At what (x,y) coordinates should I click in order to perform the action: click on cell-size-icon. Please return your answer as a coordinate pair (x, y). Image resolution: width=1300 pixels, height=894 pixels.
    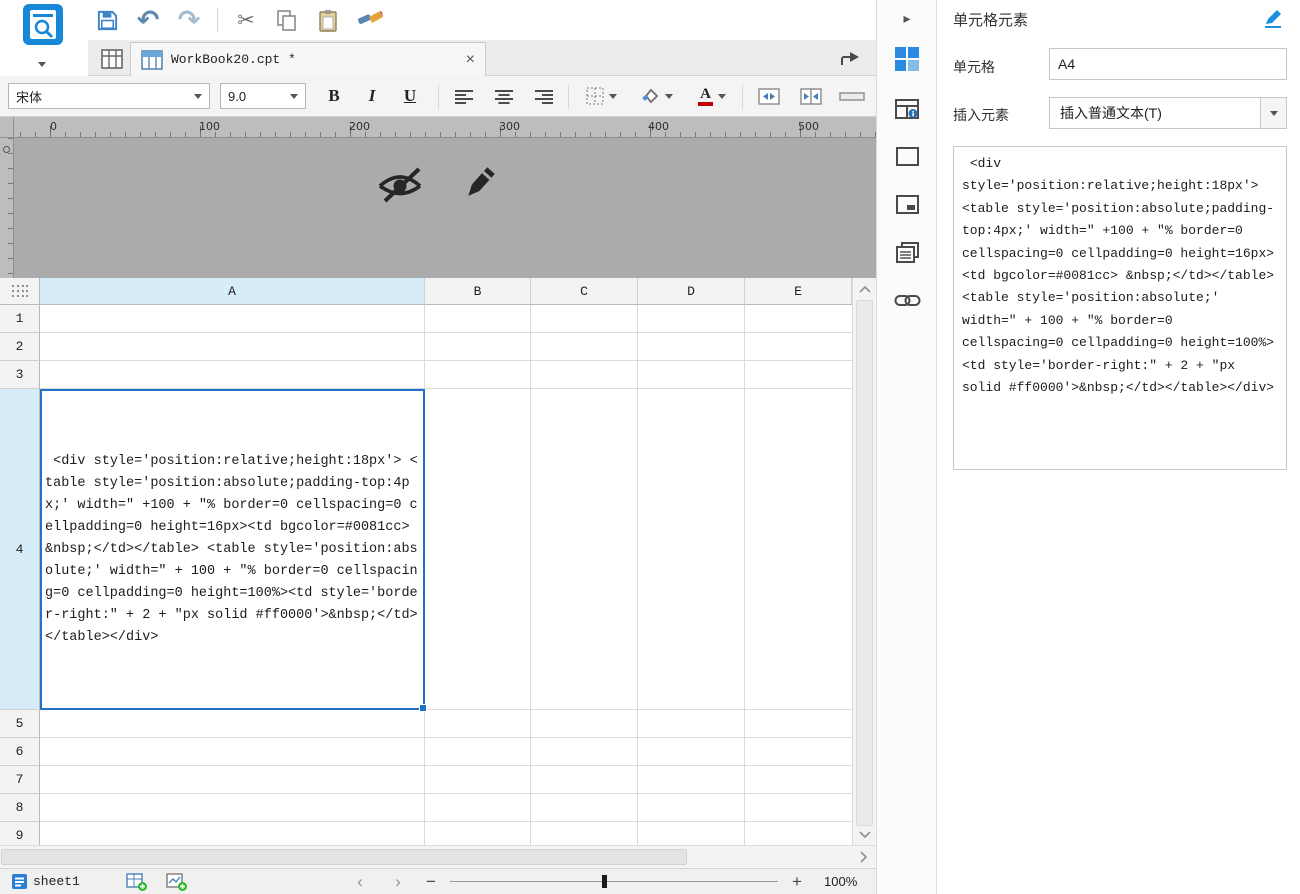
    Looking at the image, I should click on (852, 96).